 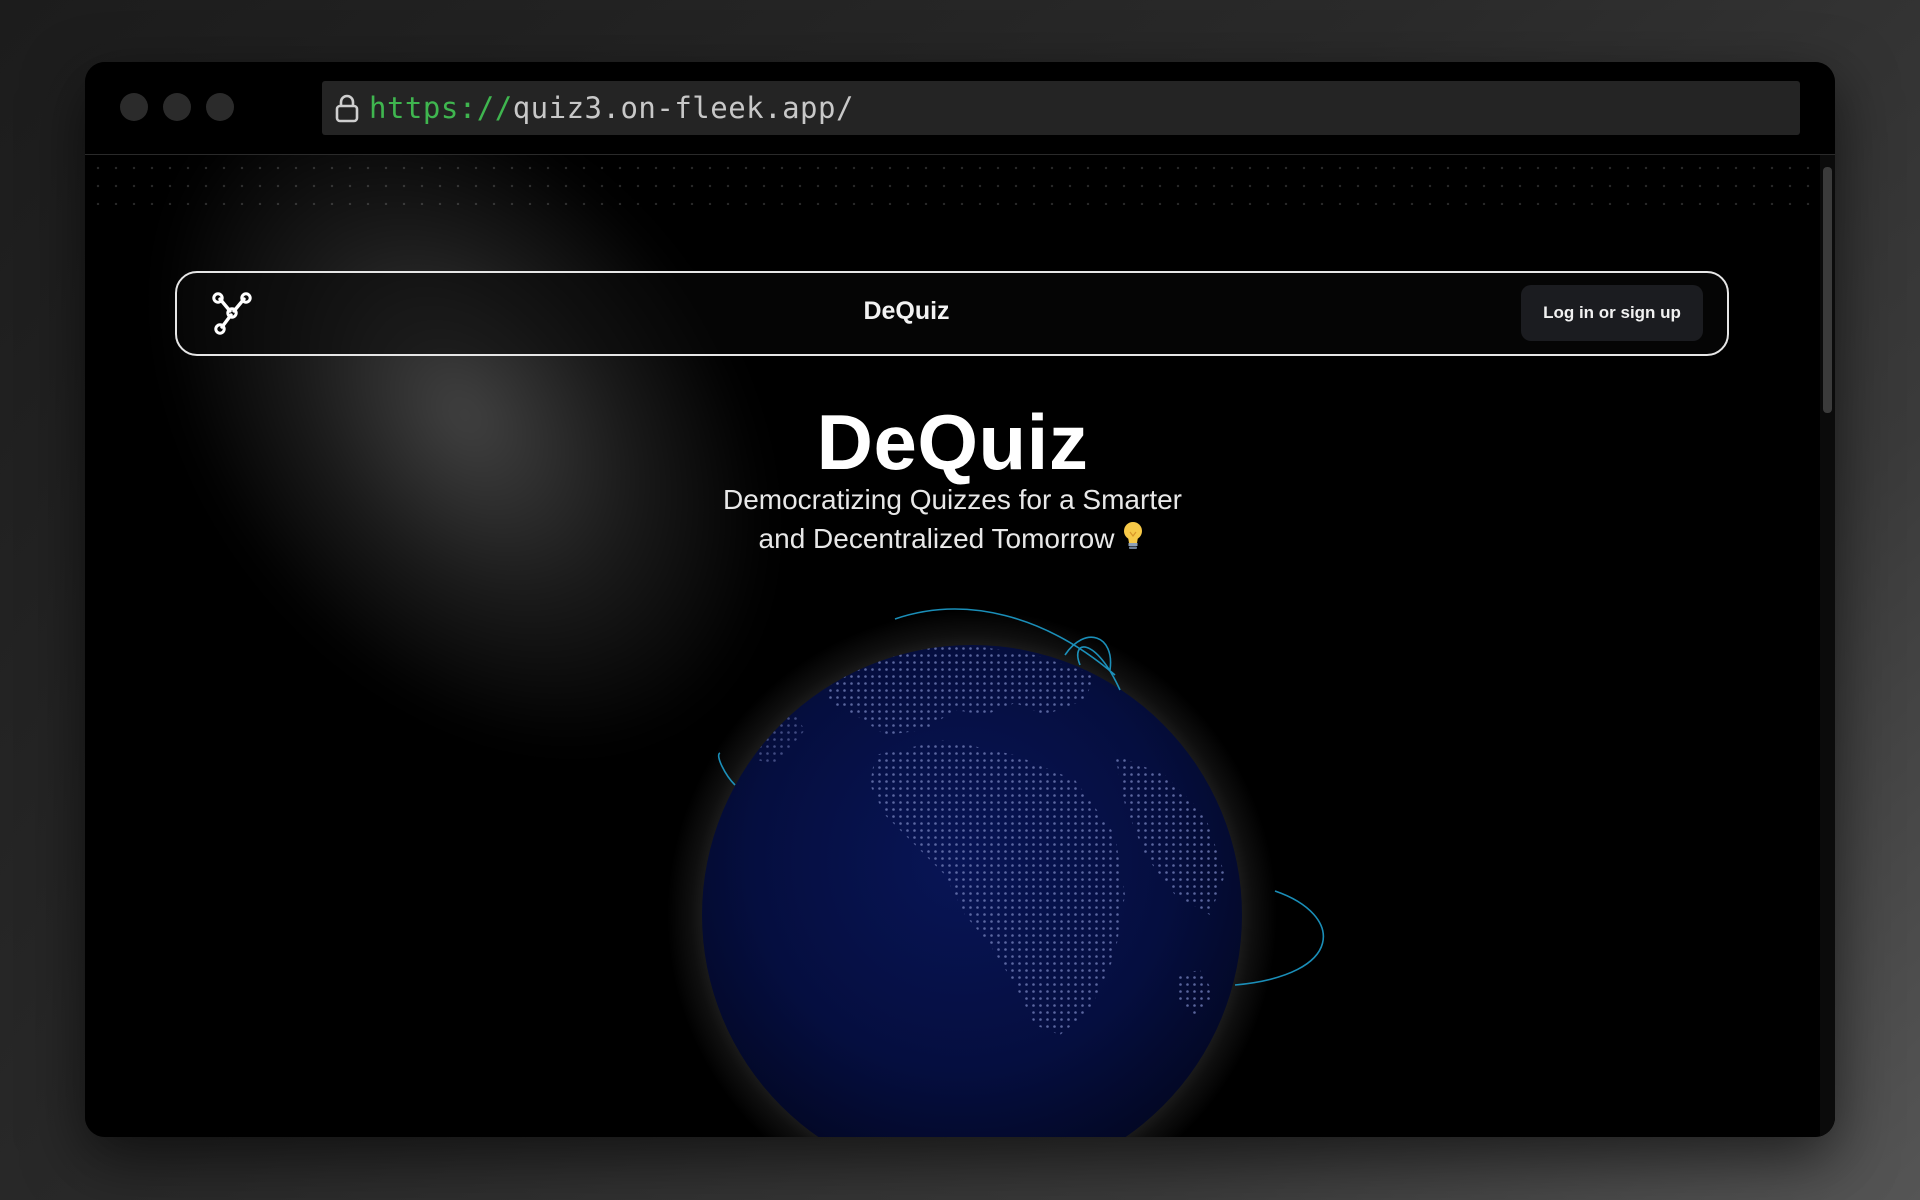 I want to click on hero-title: DeQuiz, so click(x=952, y=442).